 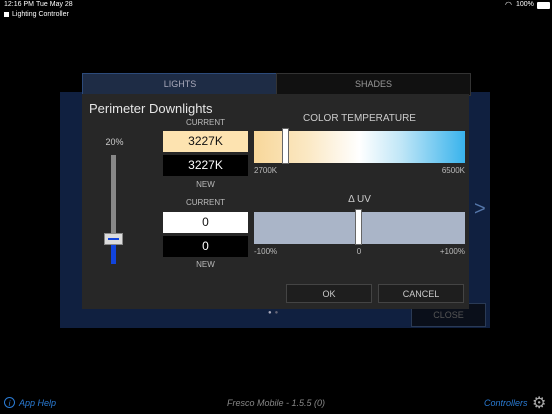 I want to click on delta-uv-label: Δ UV, so click(x=359, y=199).